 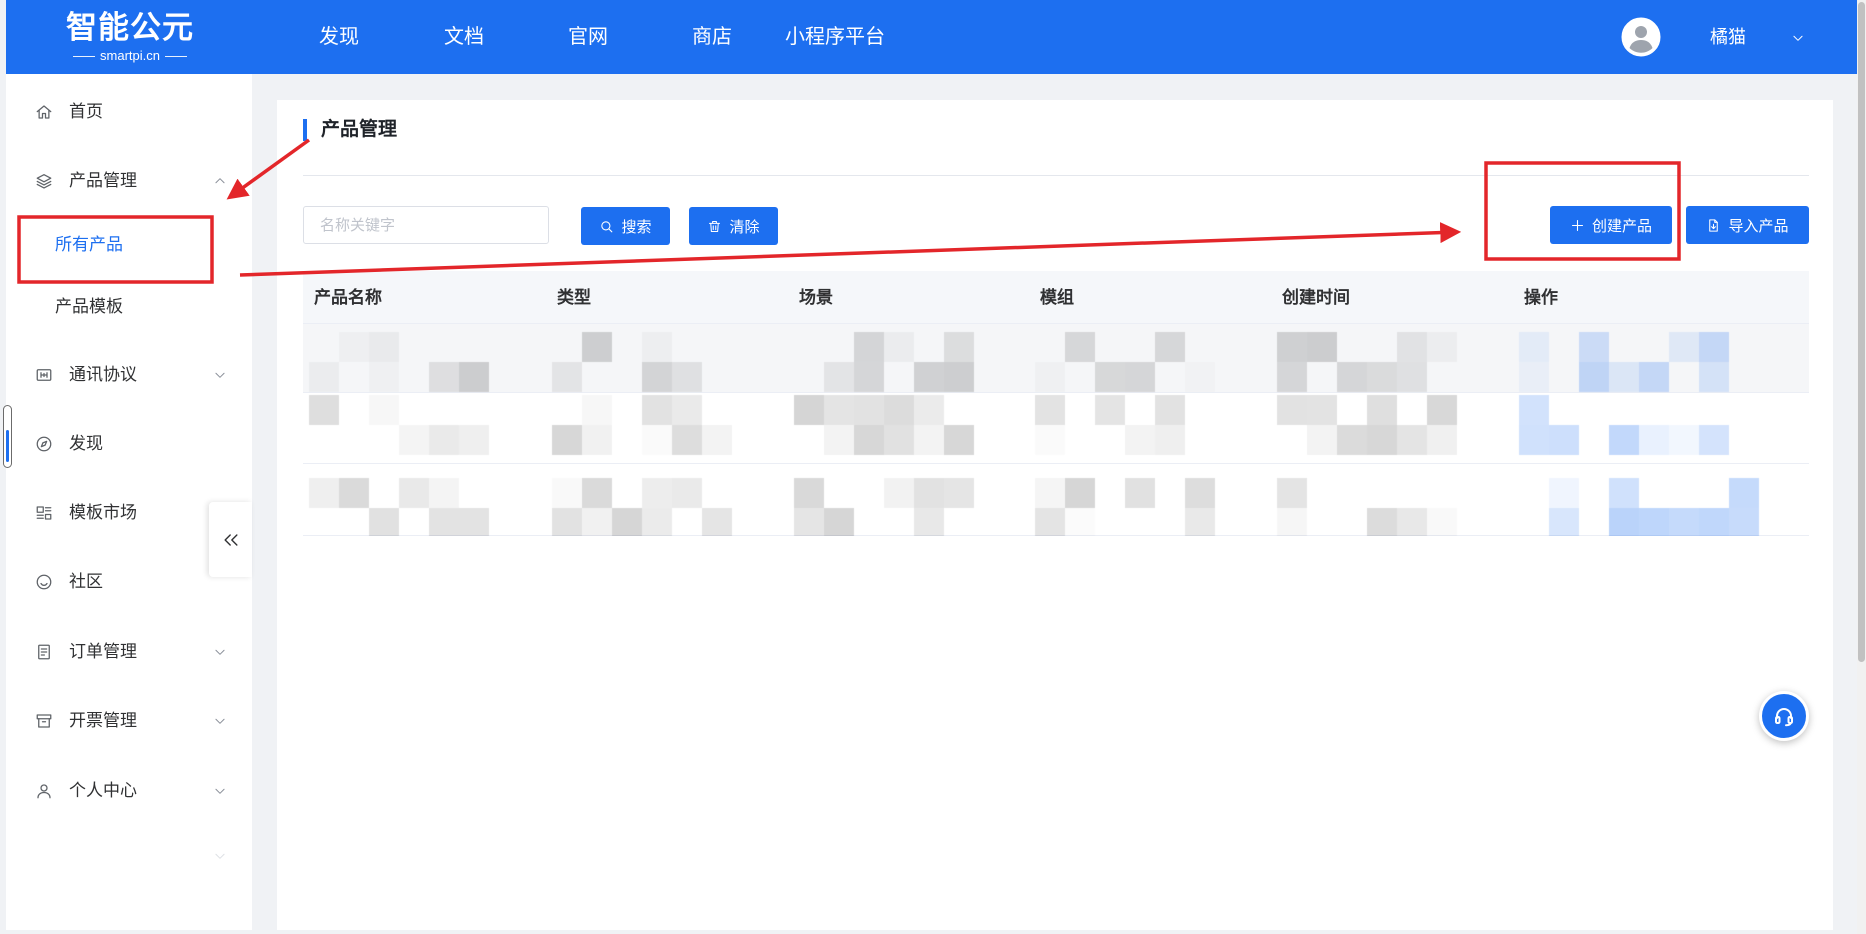 I want to click on import-product-button-label: 导入产品, so click(x=1758, y=226).